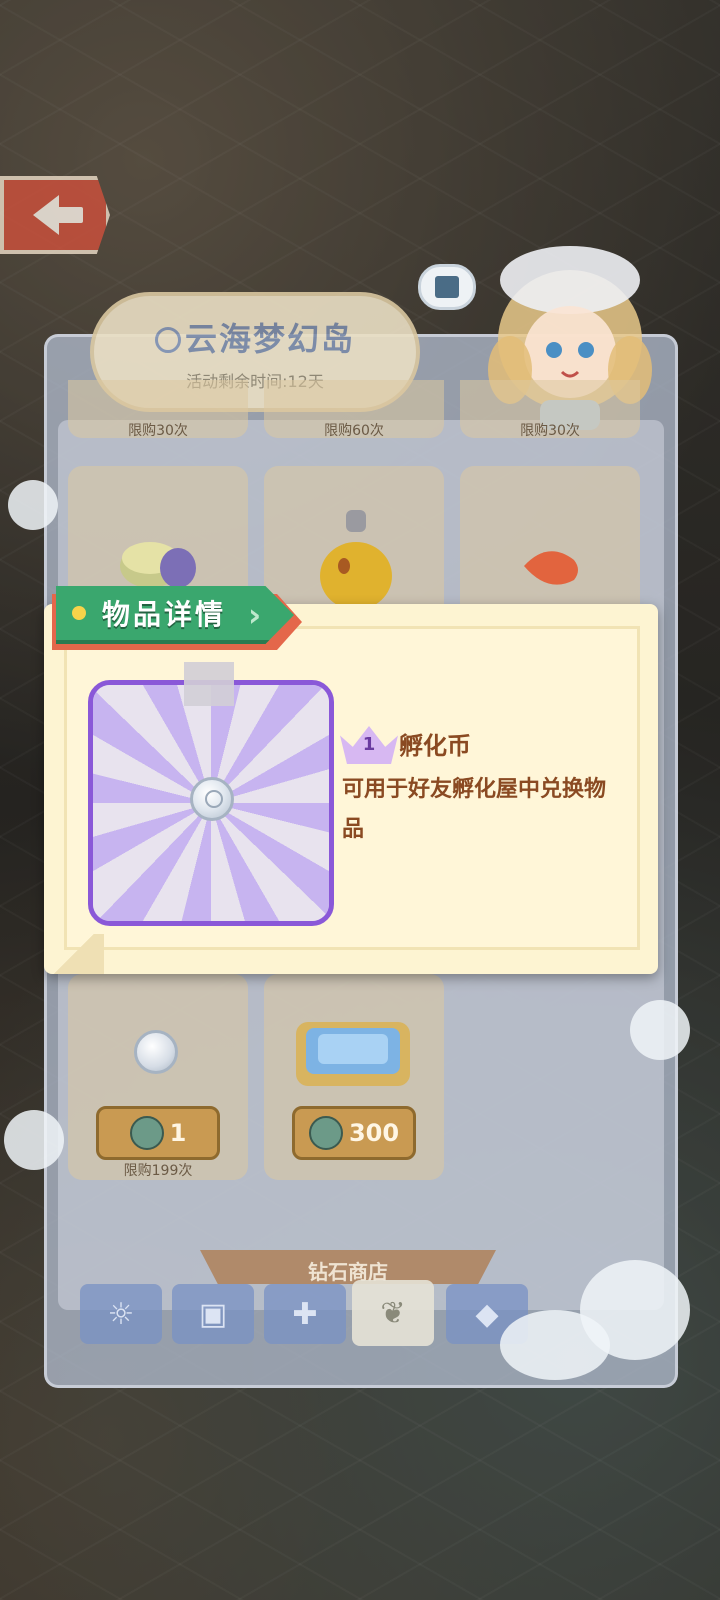  I want to click on price-button: 1, so click(158, 1133).